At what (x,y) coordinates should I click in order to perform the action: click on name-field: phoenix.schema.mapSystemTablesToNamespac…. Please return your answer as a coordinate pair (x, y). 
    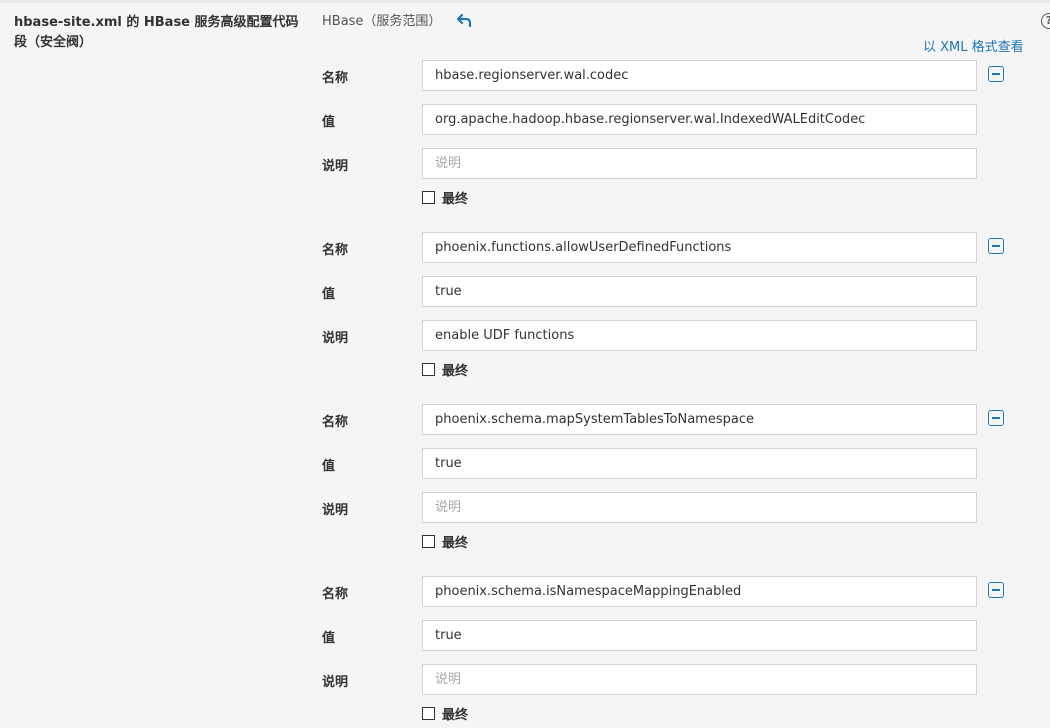
    Looking at the image, I should click on (699, 419).